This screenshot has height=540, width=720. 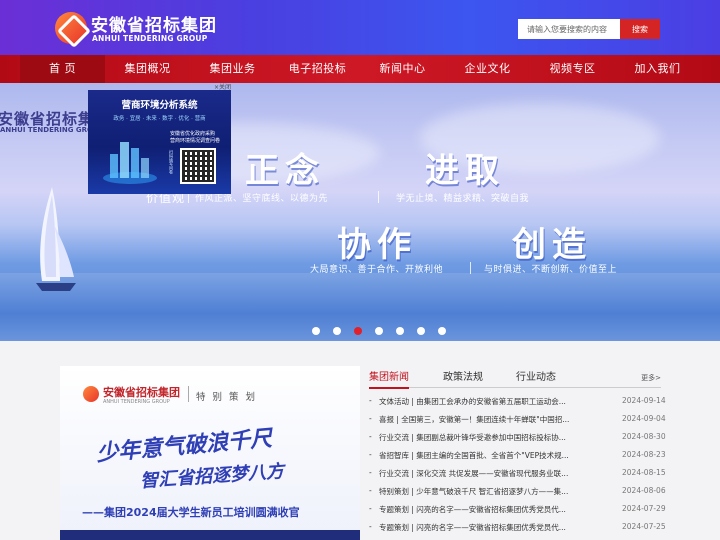 What do you see at coordinates (232, 69) in the screenshot?
I see `nav-item-business: 集团业务` at bounding box center [232, 69].